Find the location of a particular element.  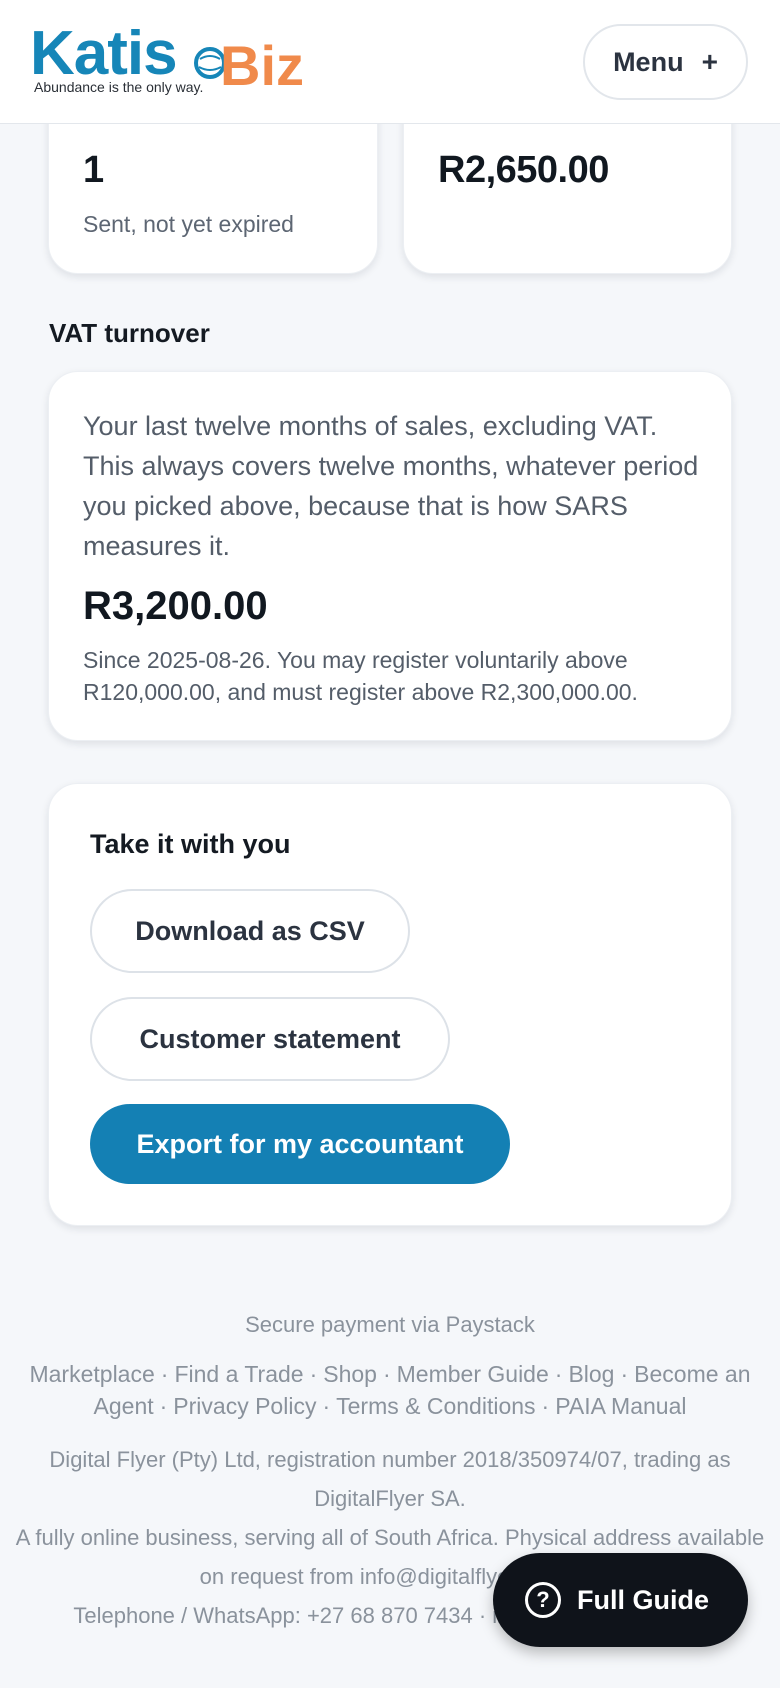

footer-payment-note: Secure payment via Paystack is located at coordinates (390, 1324).